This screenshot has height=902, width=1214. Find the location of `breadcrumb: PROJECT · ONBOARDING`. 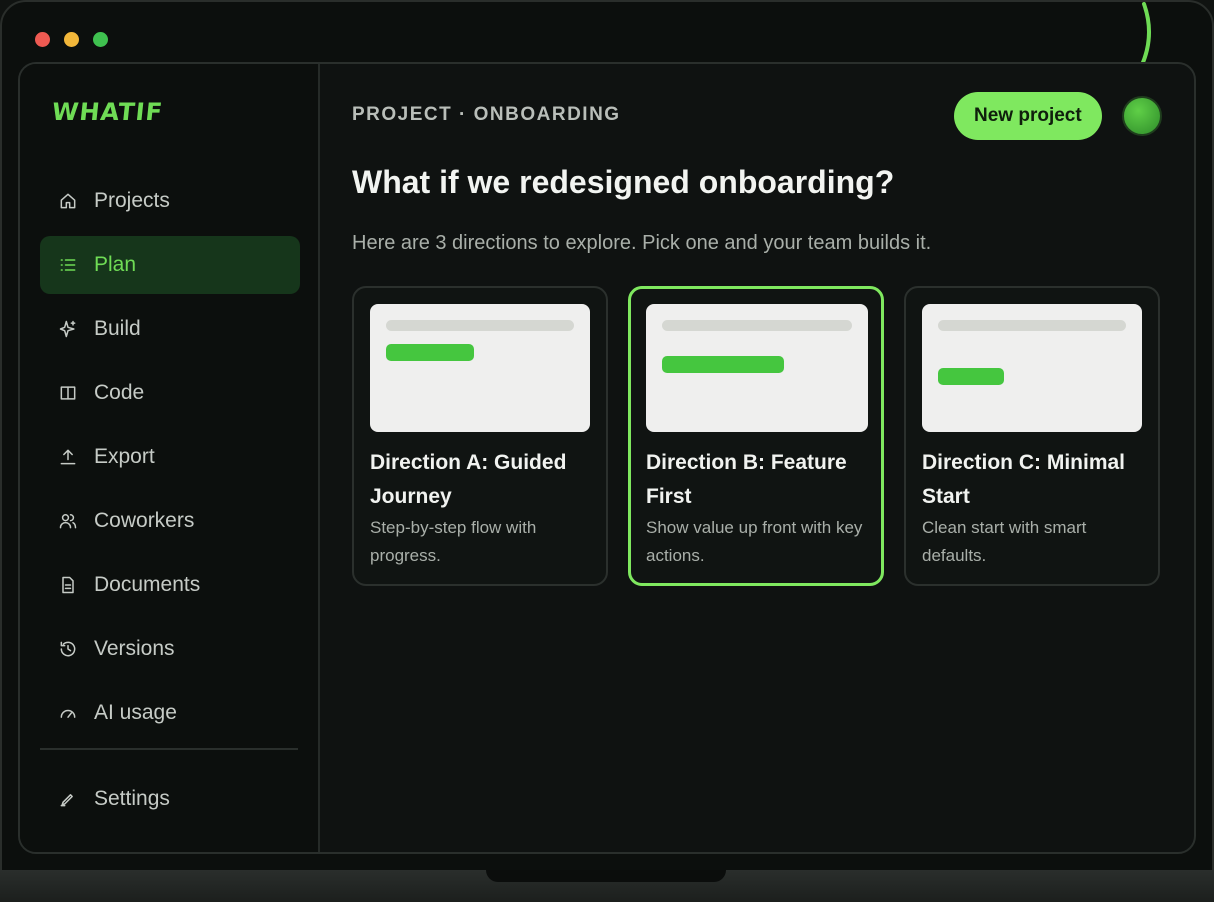

breadcrumb: PROJECT · ONBOARDING is located at coordinates (486, 114).